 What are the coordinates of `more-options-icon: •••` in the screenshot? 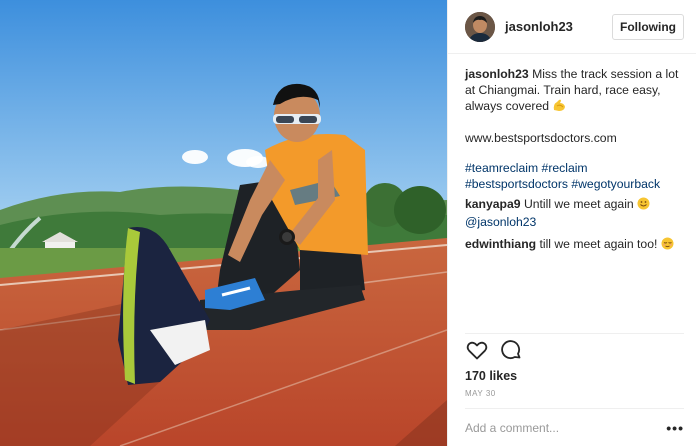 It's located at (674, 428).